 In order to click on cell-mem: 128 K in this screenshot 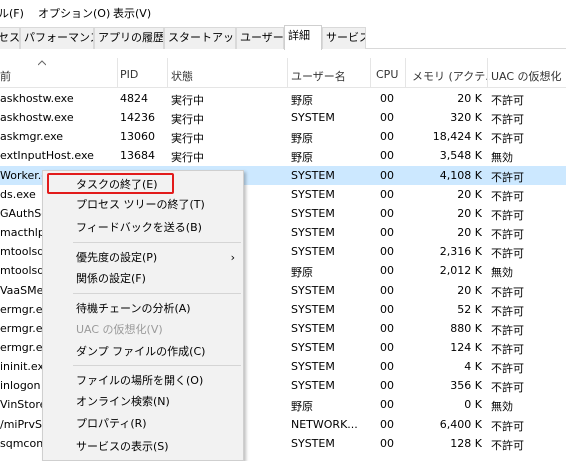, I will do `click(466, 443)`.